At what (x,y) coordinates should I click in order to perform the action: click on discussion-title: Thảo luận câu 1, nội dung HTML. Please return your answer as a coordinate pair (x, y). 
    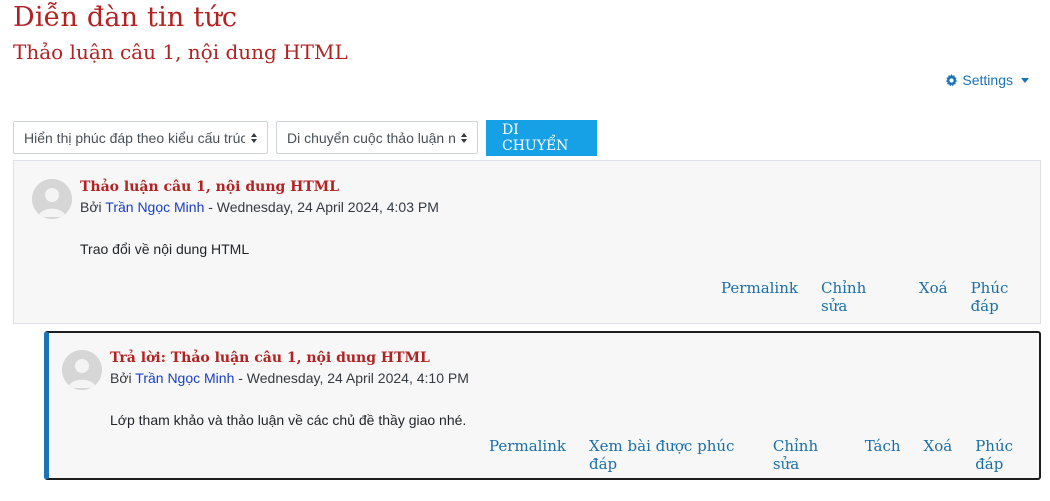
    Looking at the image, I should click on (180, 52).